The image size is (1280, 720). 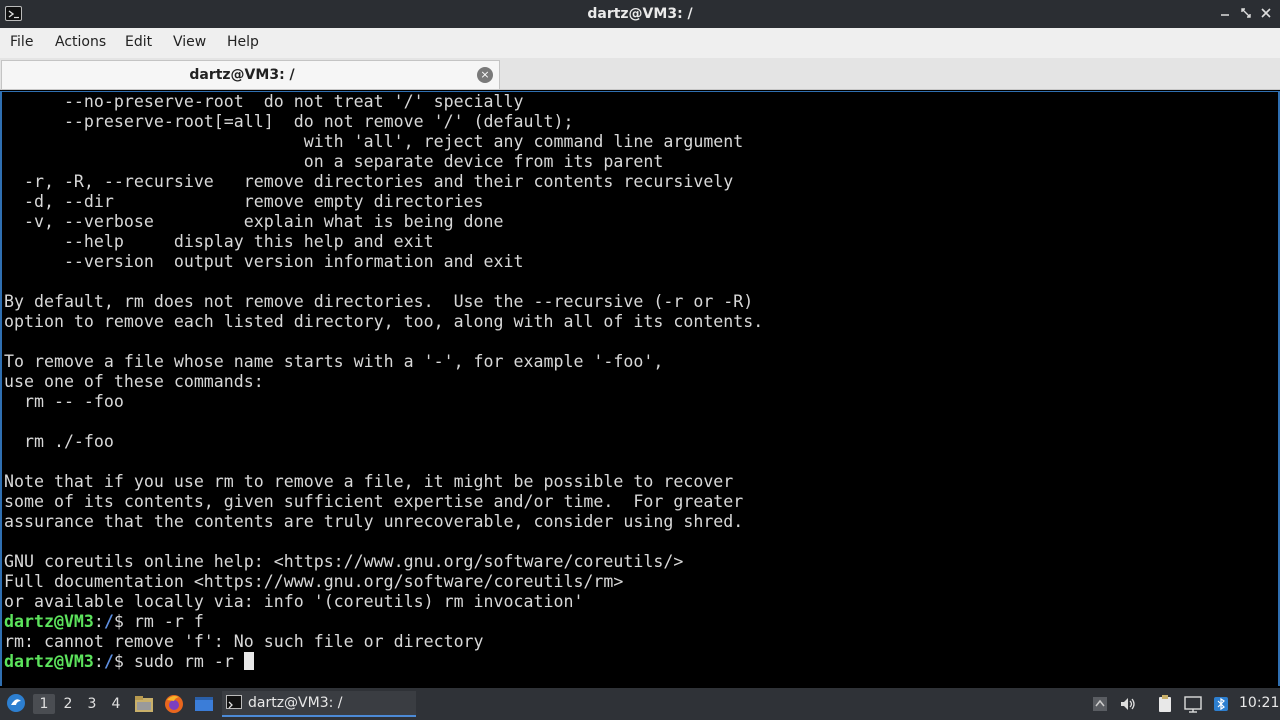 What do you see at coordinates (234, 702) in the screenshot?
I see `terminal-icon` at bounding box center [234, 702].